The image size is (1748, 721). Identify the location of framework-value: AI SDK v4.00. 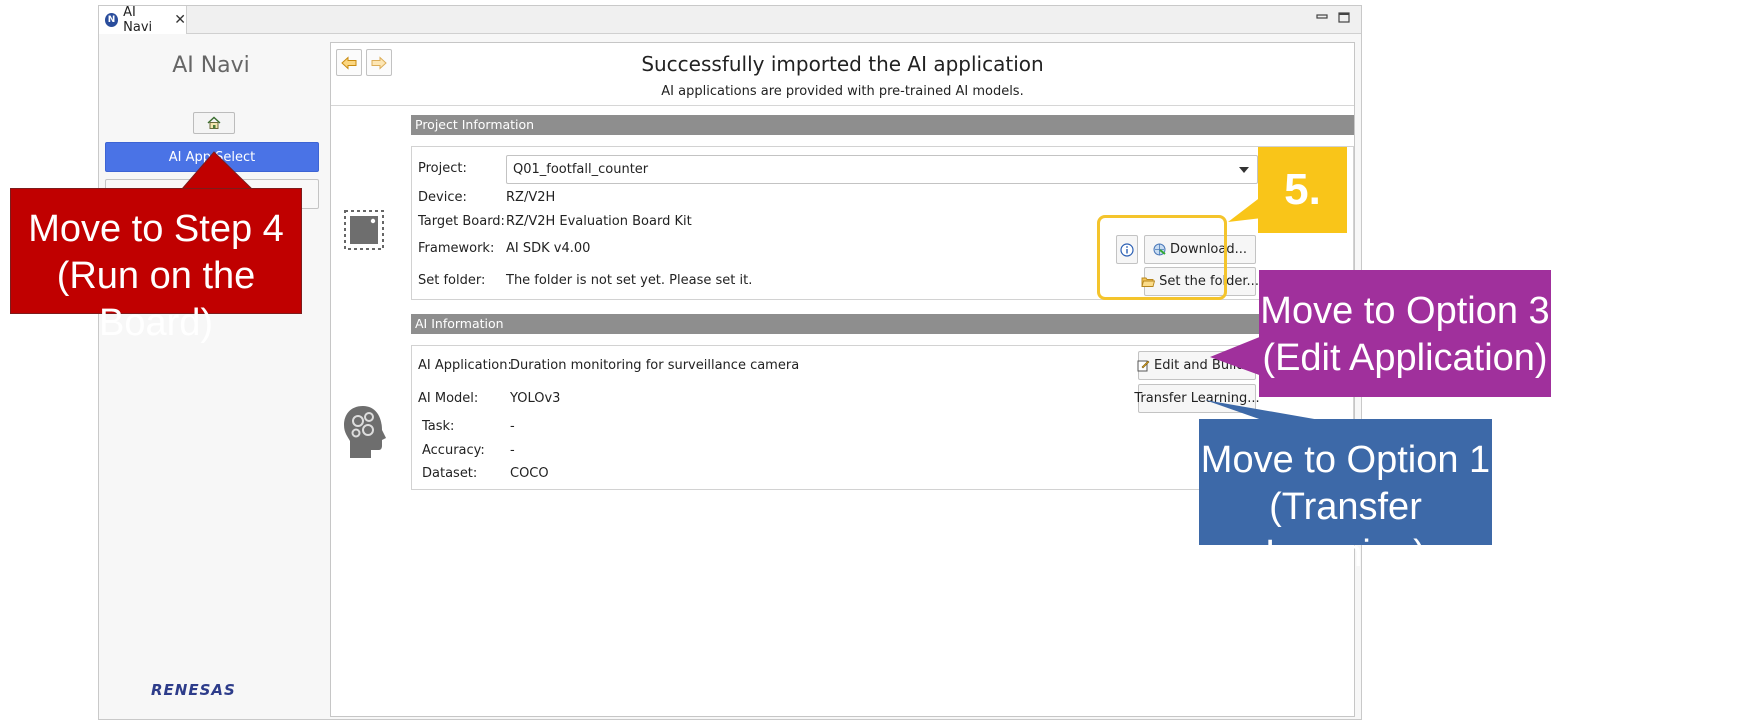
(548, 248).